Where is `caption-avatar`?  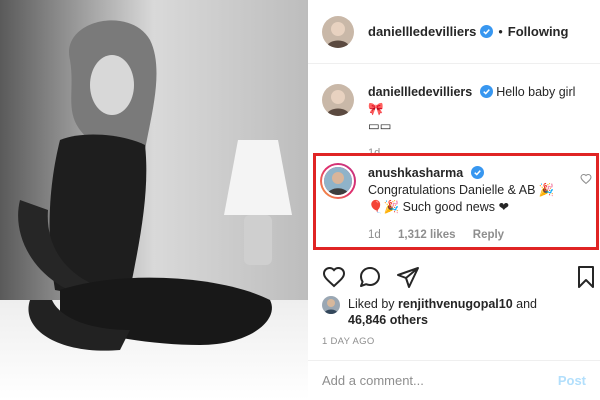 caption-avatar is located at coordinates (338, 100).